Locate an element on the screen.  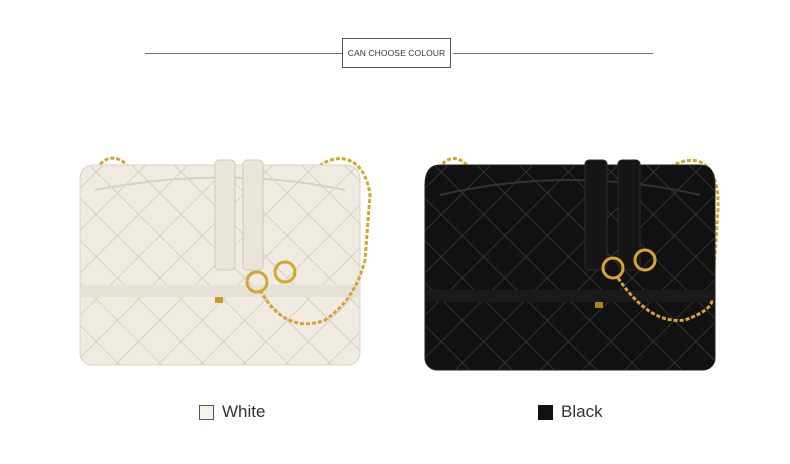
option-black: Black is located at coordinates (570, 412).